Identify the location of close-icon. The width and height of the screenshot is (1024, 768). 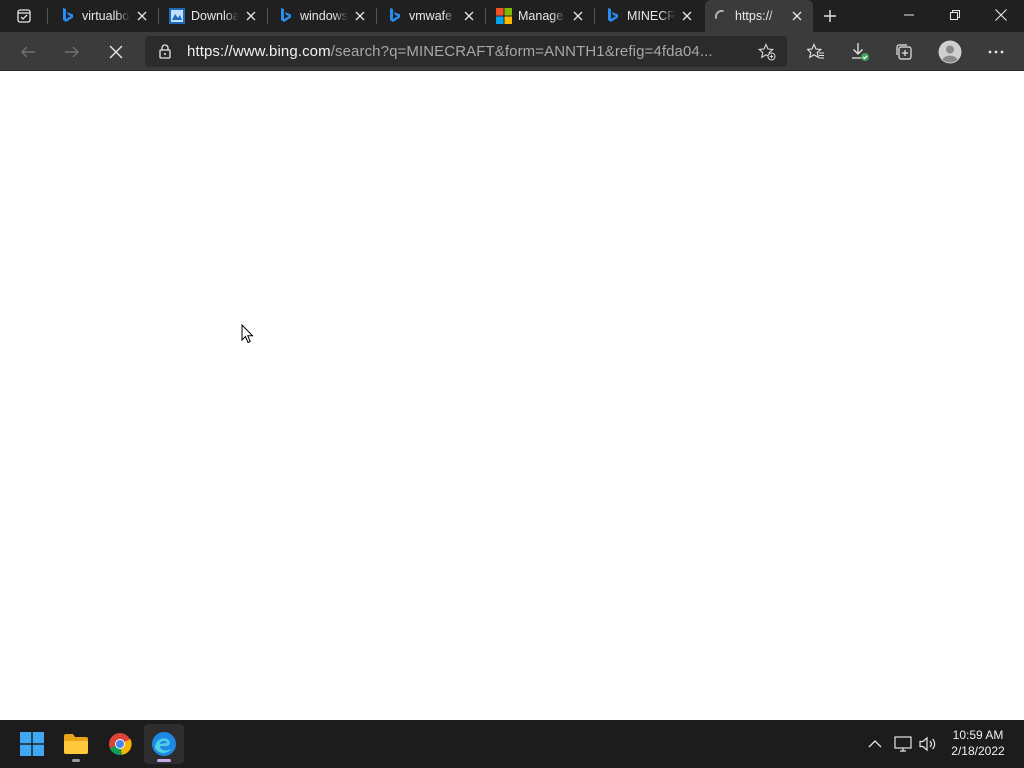
(1001, 15).